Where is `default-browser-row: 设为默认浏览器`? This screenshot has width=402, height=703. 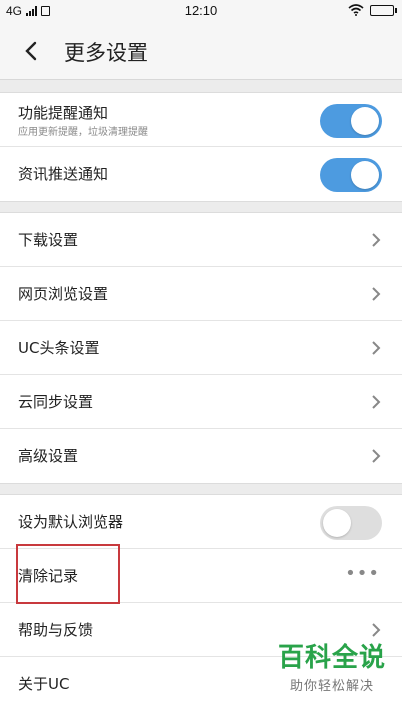 default-browser-row: 设为默认浏览器 is located at coordinates (201, 522).